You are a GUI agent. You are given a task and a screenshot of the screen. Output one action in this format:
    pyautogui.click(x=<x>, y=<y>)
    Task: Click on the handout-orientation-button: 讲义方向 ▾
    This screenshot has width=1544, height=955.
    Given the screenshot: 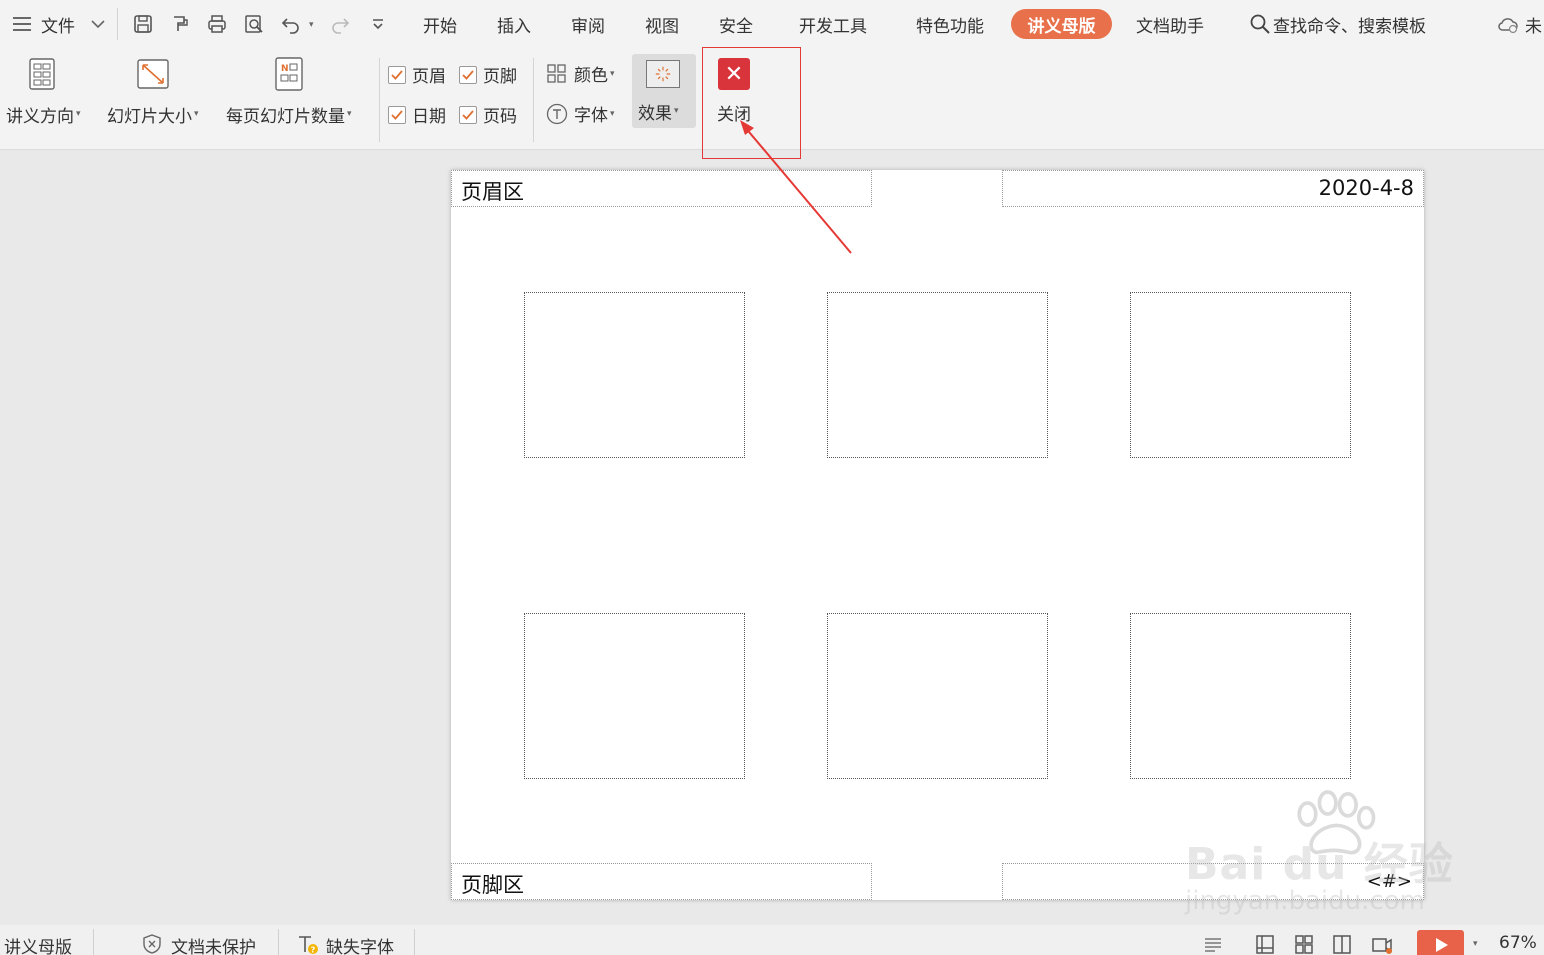 What is the action you would take?
    pyautogui.click(x=43, y=91)
    